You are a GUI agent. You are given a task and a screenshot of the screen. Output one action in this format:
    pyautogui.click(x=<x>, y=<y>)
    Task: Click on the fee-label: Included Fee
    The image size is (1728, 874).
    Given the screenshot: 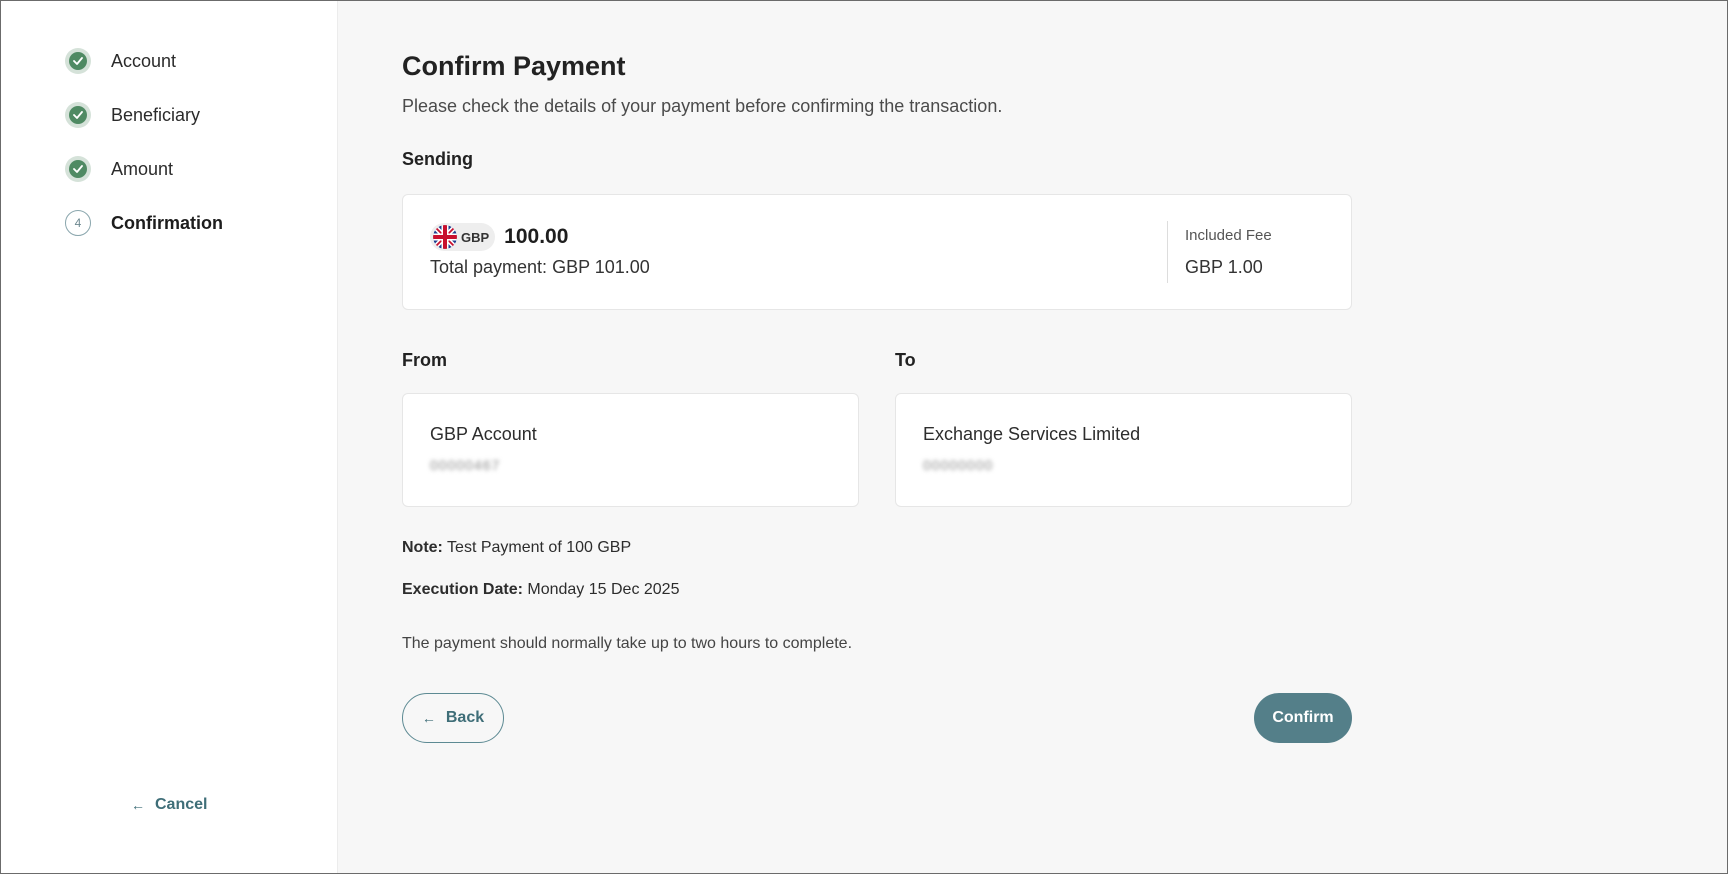 What is the action you would take?
    pyautogui.click(x=1228, y=235)
    